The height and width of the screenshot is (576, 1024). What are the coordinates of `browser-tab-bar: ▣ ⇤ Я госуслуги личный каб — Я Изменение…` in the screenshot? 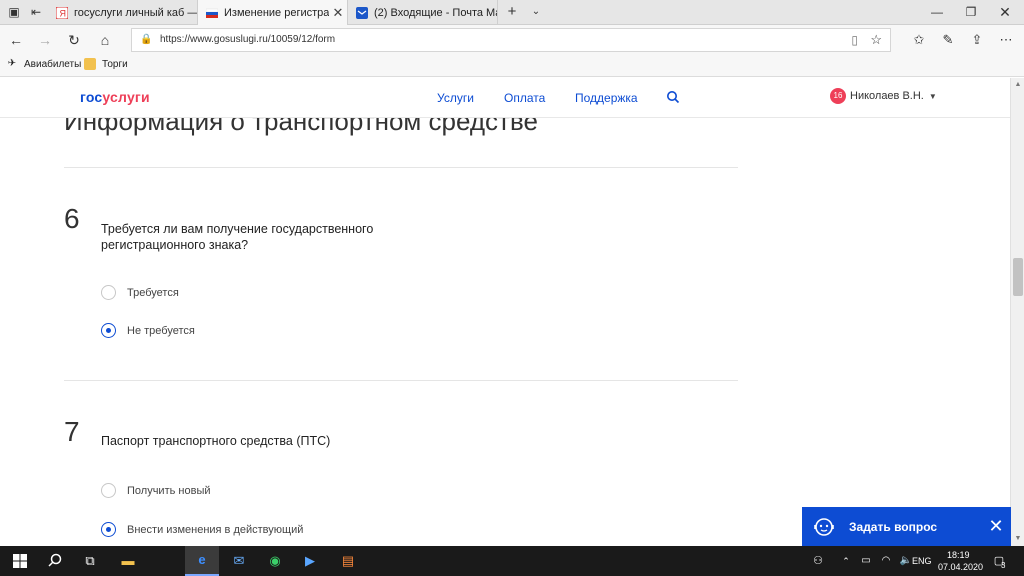 It's located at (512, 13).